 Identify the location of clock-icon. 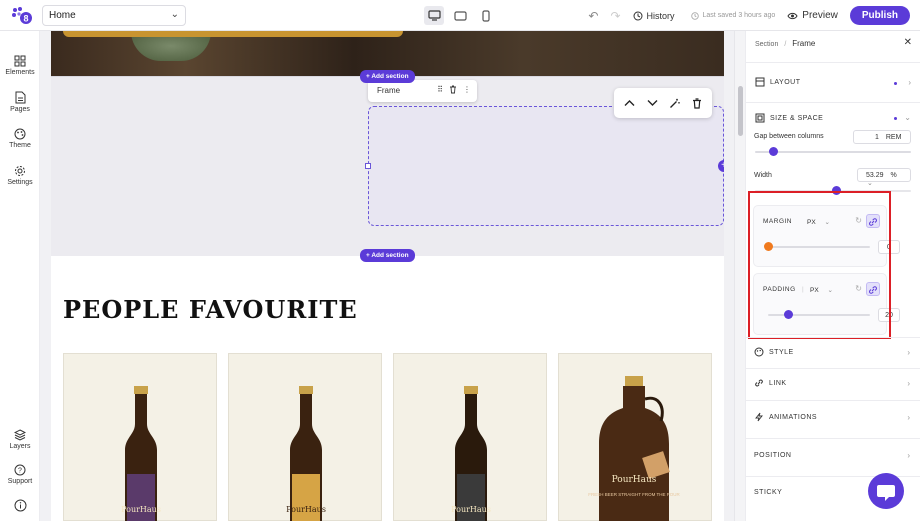
(694, 15).